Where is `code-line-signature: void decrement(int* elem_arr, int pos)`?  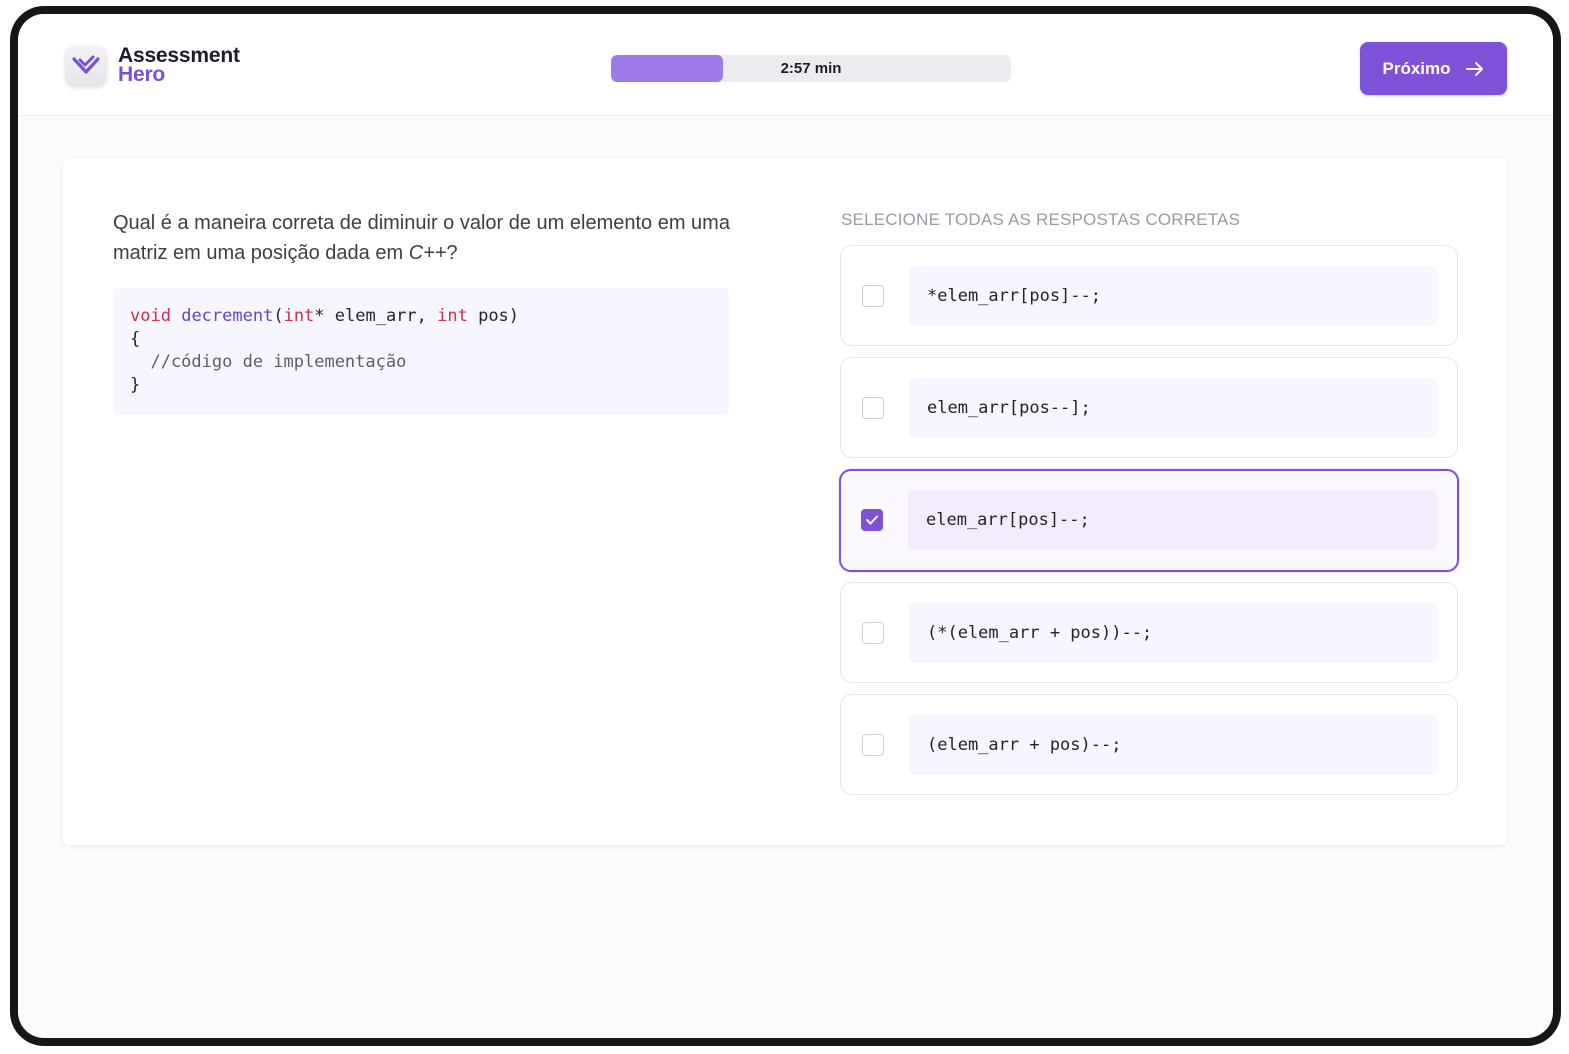
code-line-signature: void decrement(int* elem_arr, int pos) is located at coordinates (421, 316).